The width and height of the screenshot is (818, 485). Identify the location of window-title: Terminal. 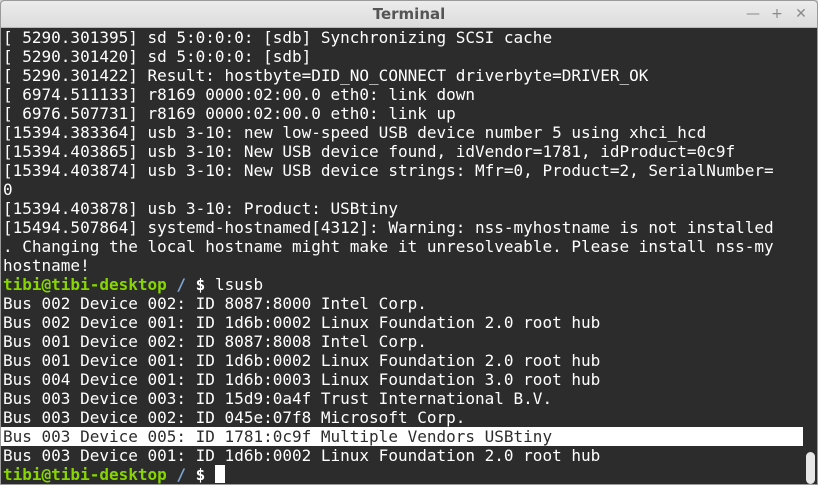
(409, 14).